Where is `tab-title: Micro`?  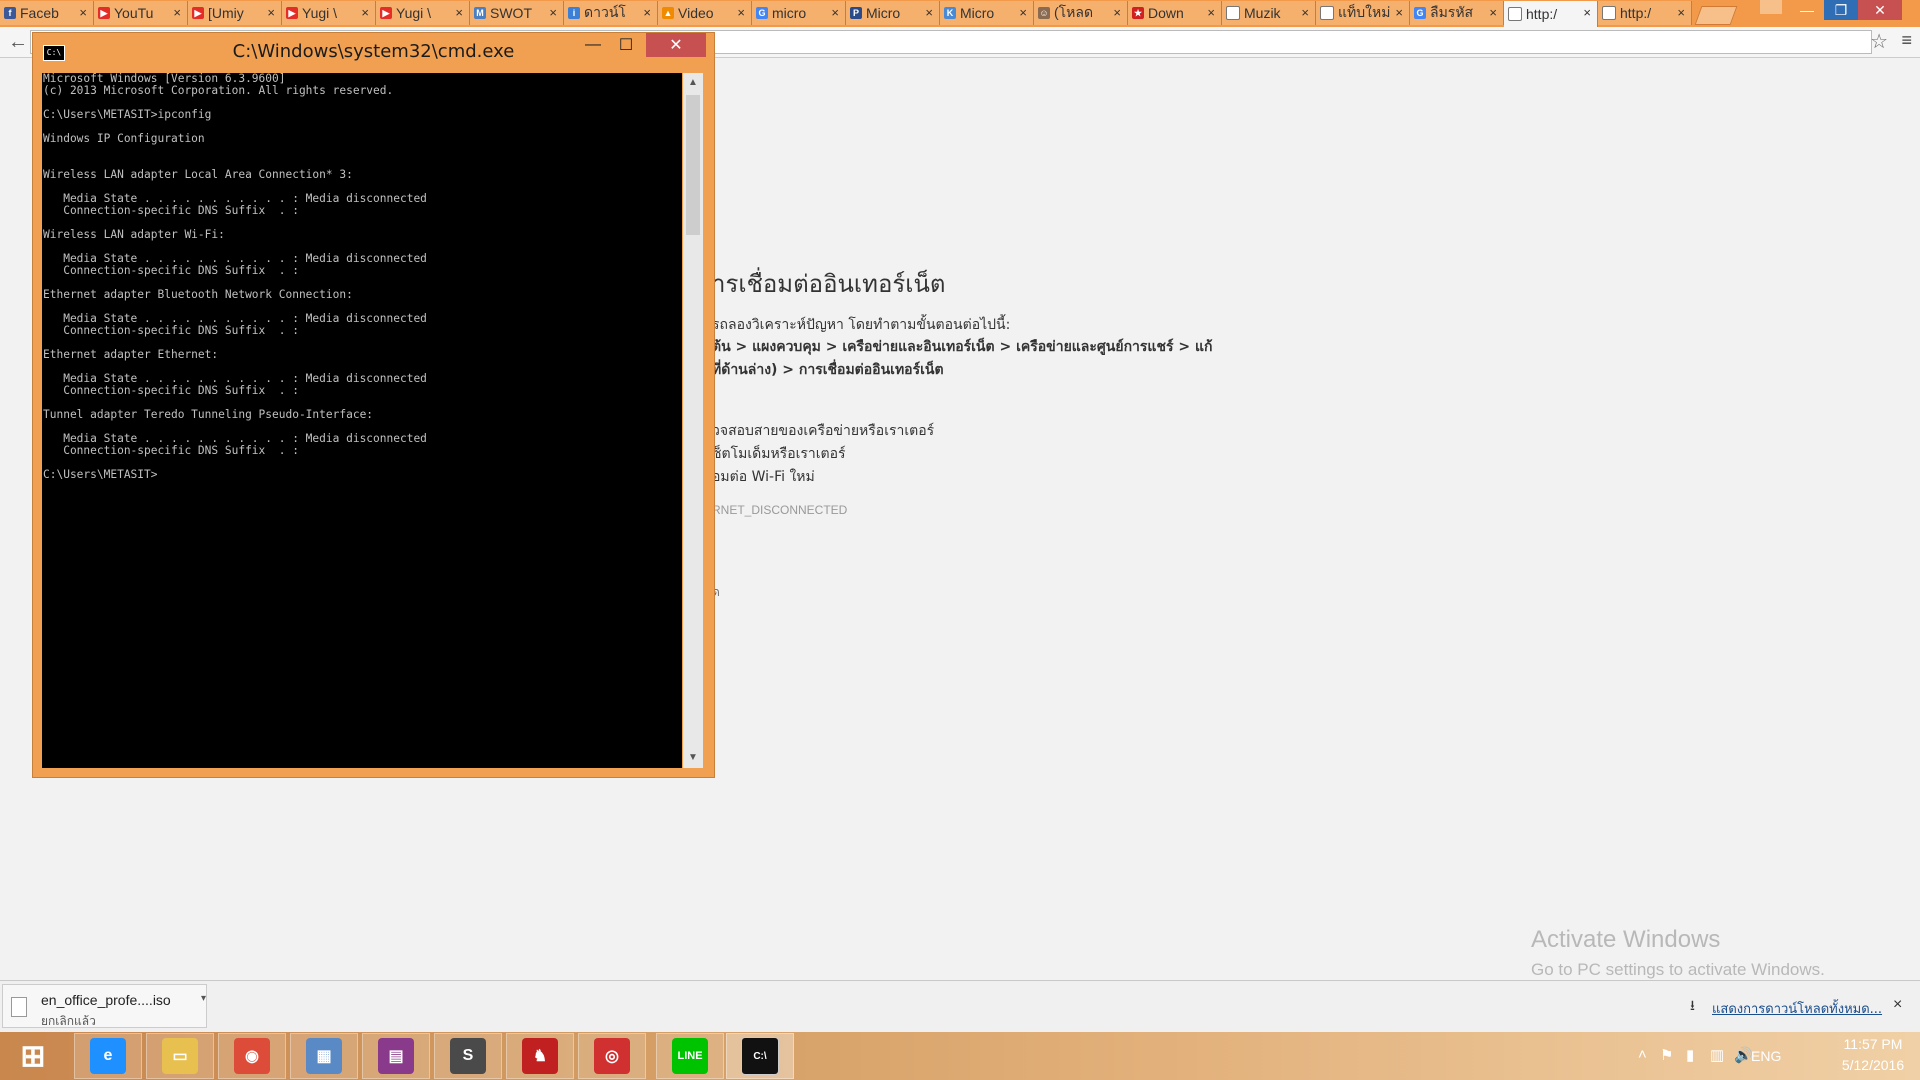 tab-title: Micro is located at coordinates (883, 13).